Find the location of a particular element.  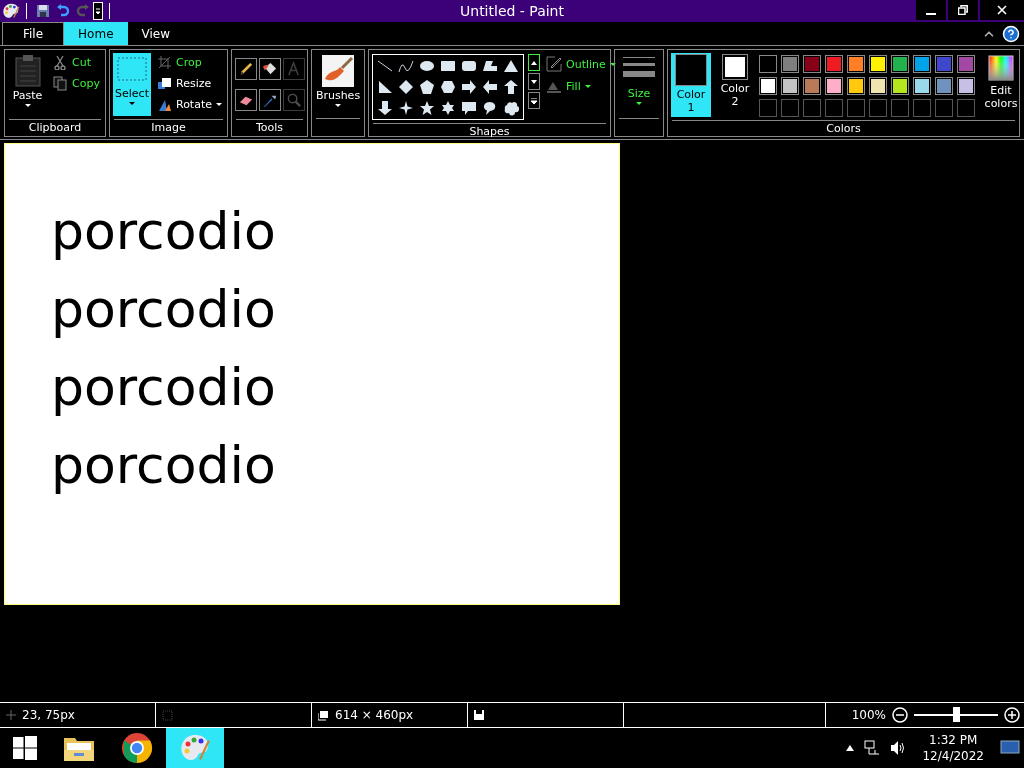

copy-icon is located at coordinates (61, 83).